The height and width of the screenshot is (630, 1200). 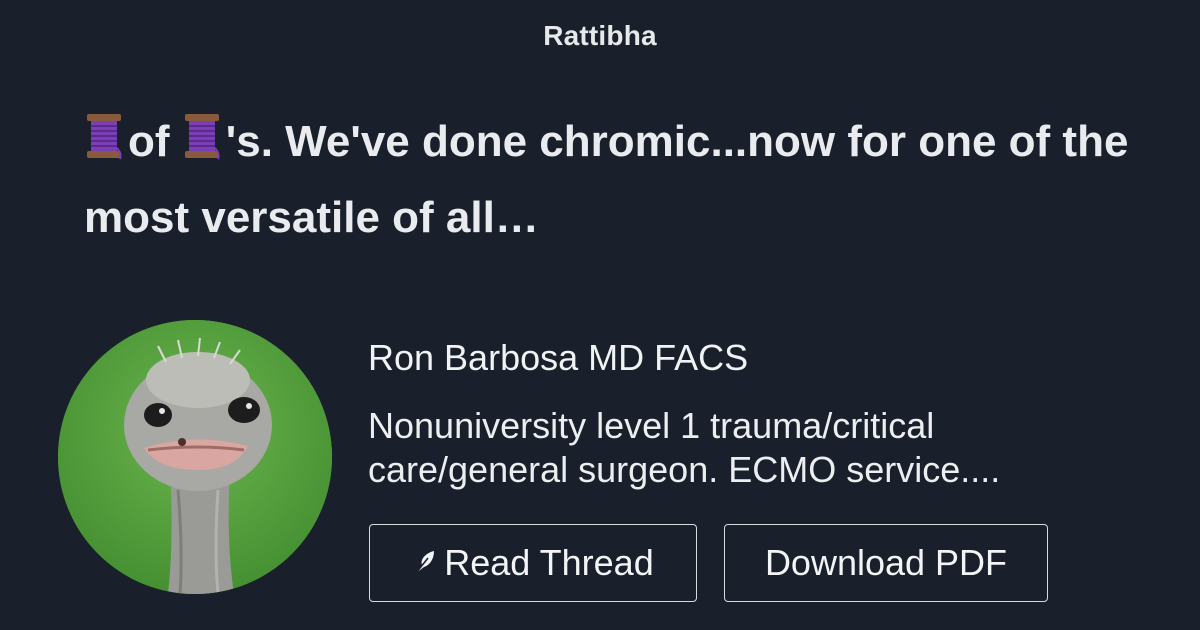 What do you see at coordinates (149, 141) in the screenshot?
I see `title-text-part1: of` at bounding box center [149, 141].